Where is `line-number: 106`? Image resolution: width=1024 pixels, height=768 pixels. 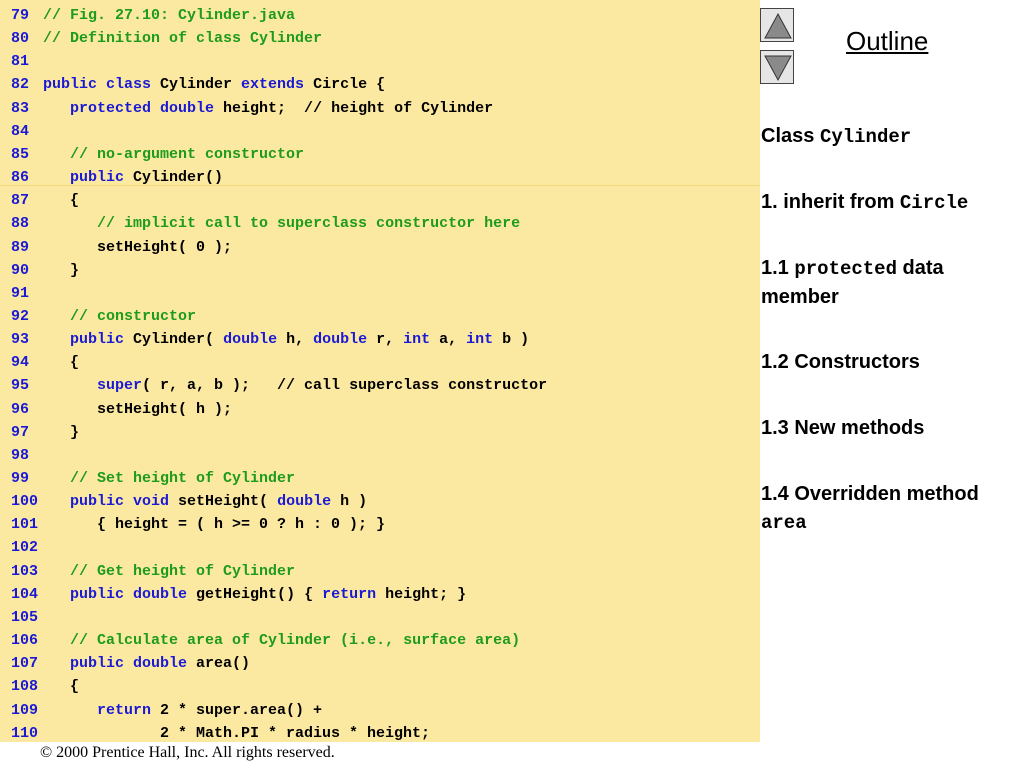 line-number: 106 is located at coordinates (25, 641).